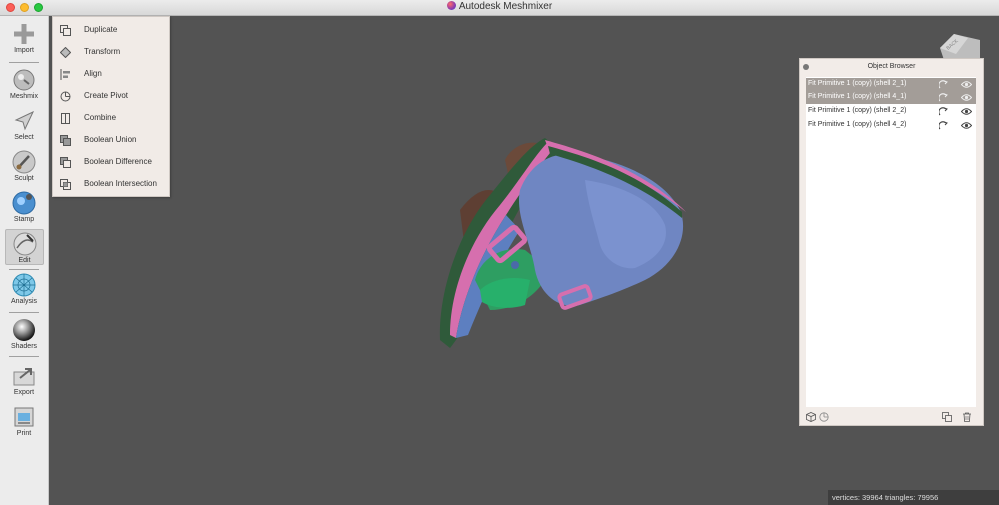 This screenshot has width=999, height=505. I want to click on edit-label: Edit, so click(24, 260).